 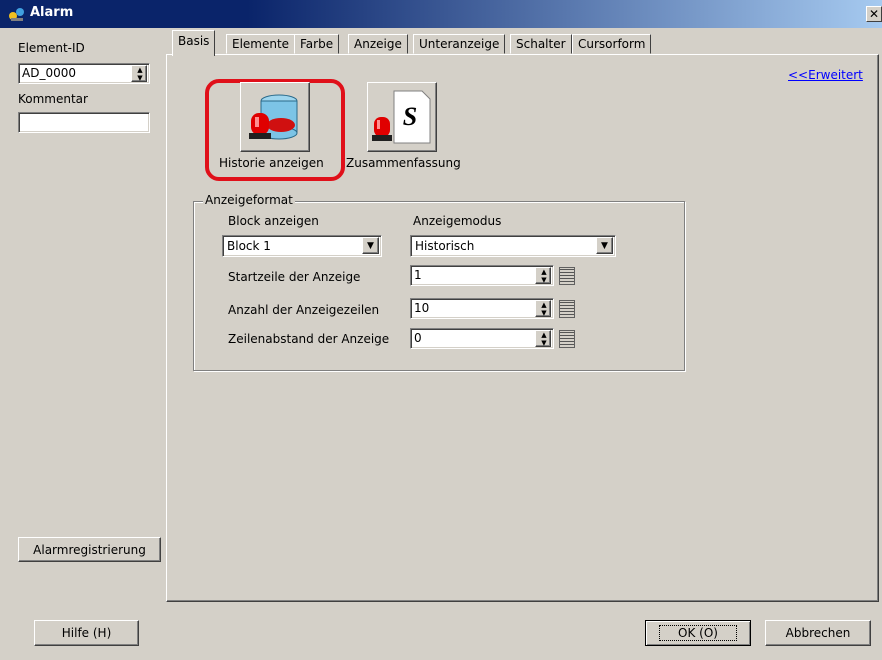 What do you see at coordinates (84, 122) in the screenshot?
I see `comment-field` at bounding box center [84, 122].